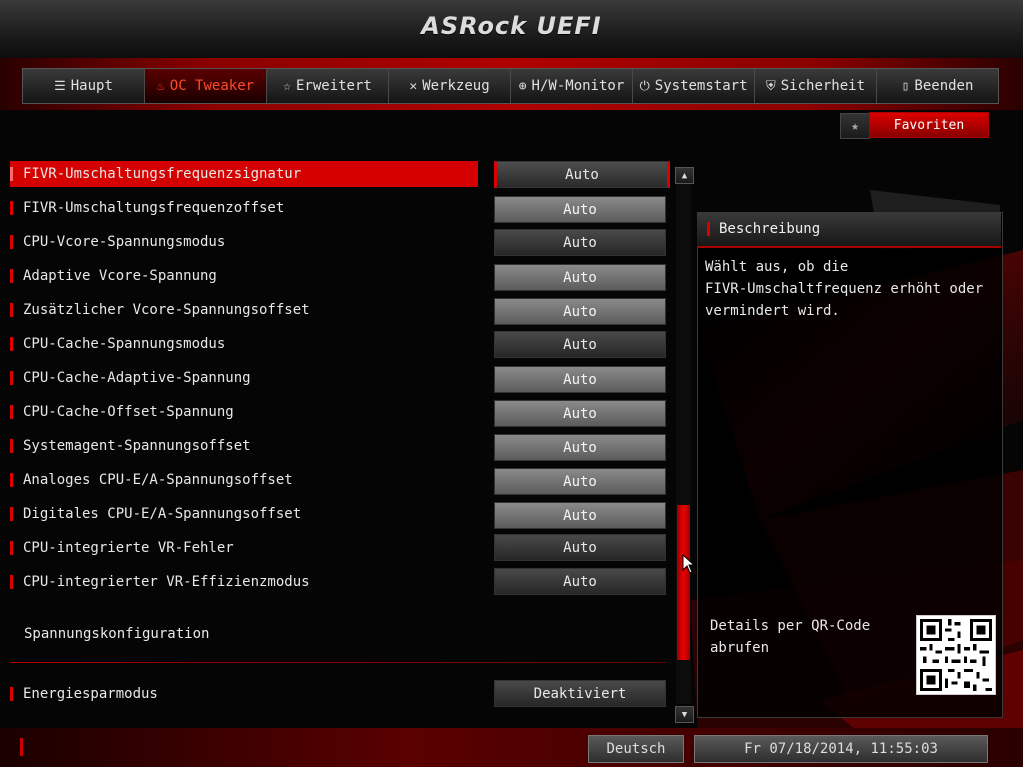  Describe the element at coordinates (60, 86) in the screenshot. I see `list-icon: ☰` at that location.